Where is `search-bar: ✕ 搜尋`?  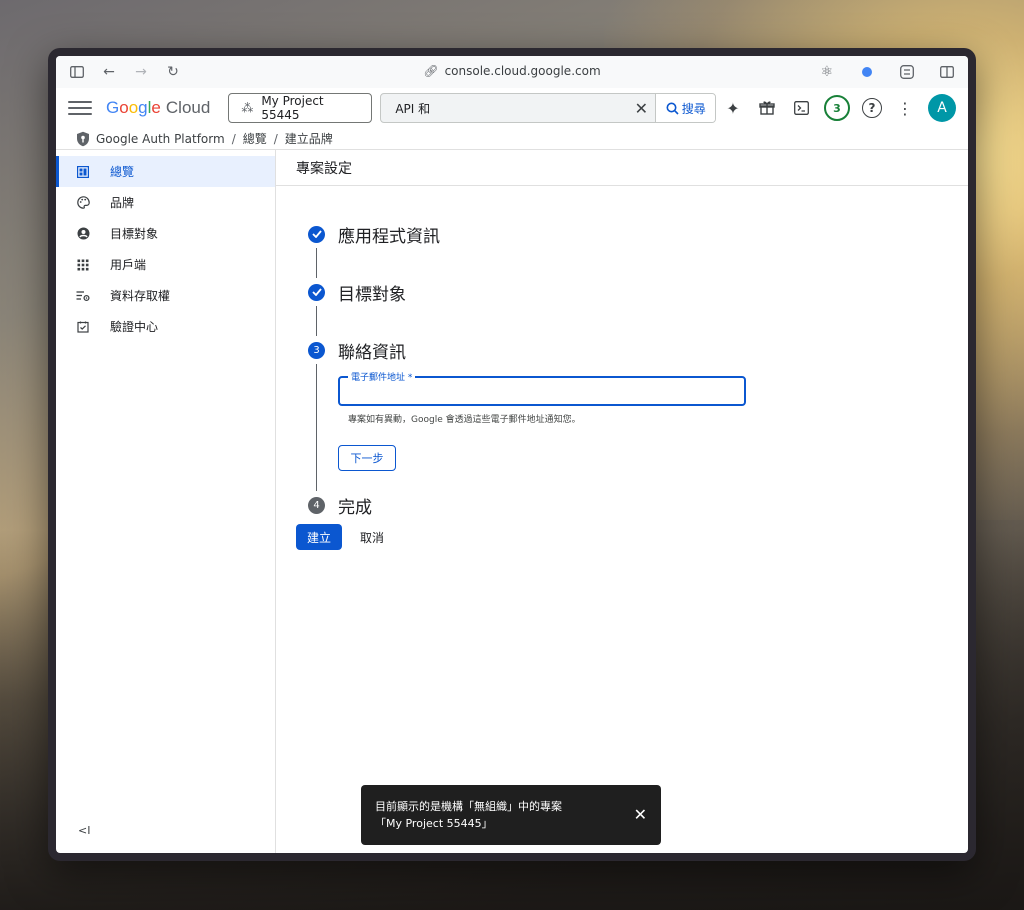 search-bar: ✕ 搜尋 is located at coordinates (548, 108).